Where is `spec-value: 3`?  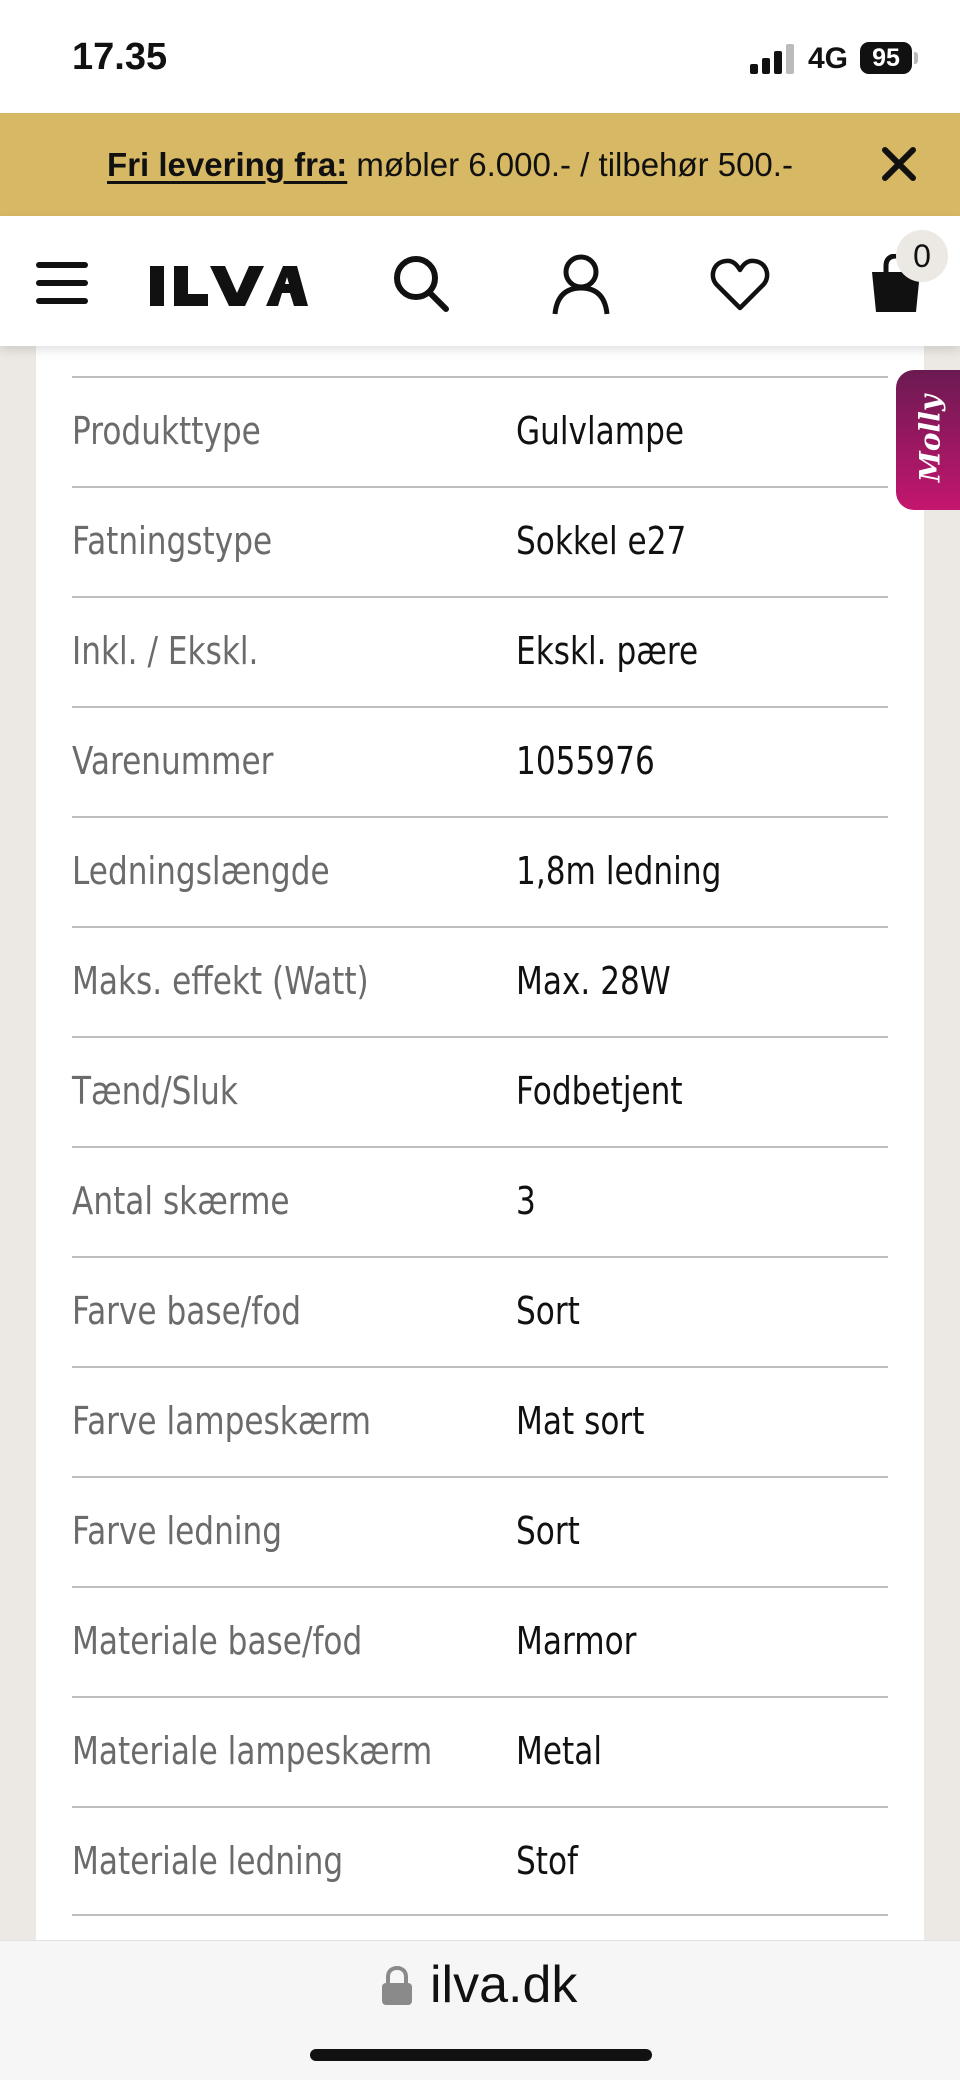 spec-value: 3 is located at coordinates (526, 1201).